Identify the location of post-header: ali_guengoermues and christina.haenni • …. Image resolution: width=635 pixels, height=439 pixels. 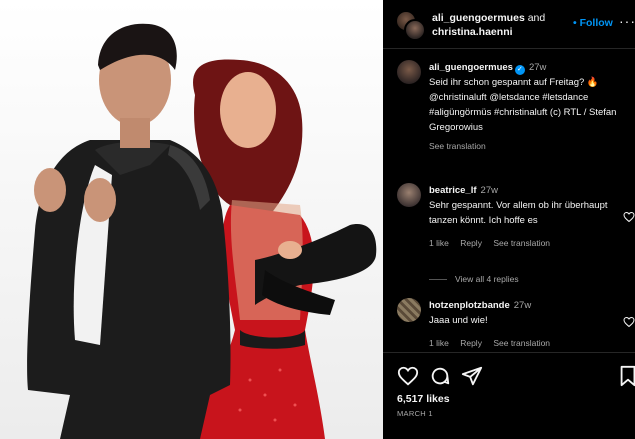
(509, 24).